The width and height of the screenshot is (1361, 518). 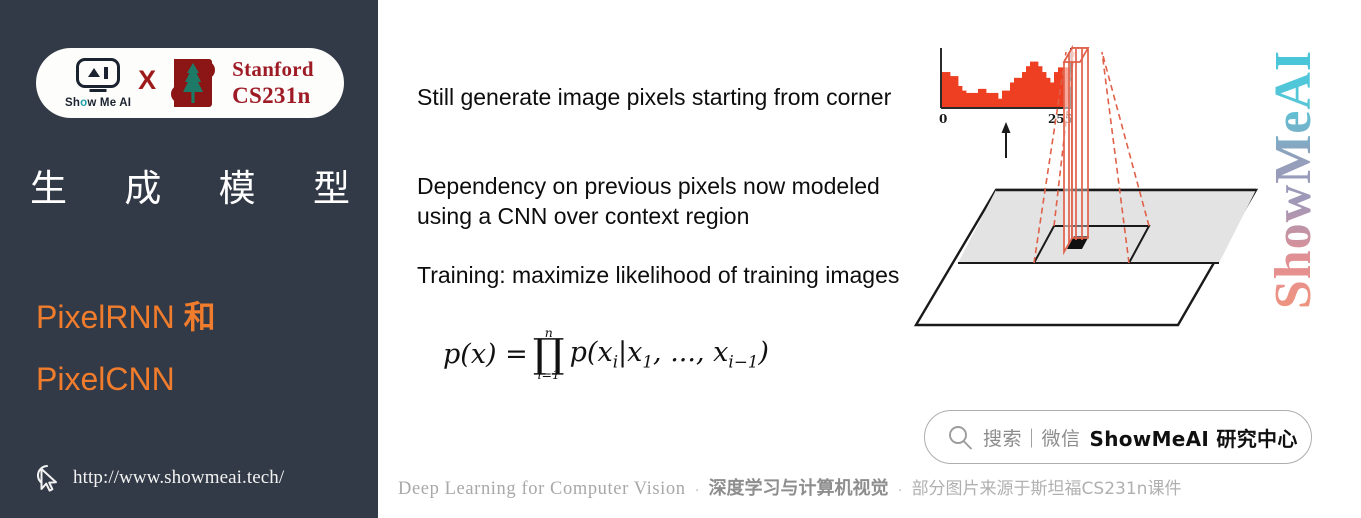 What do you see at coordinates (190, 188) in the screenshot?
I see `page-title-cn: 生成模型` at bounding box center [190, 188].